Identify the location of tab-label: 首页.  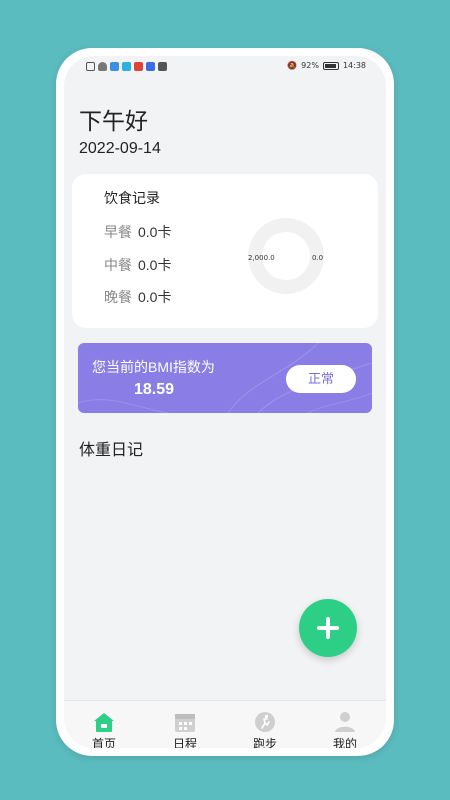
(103, 742).